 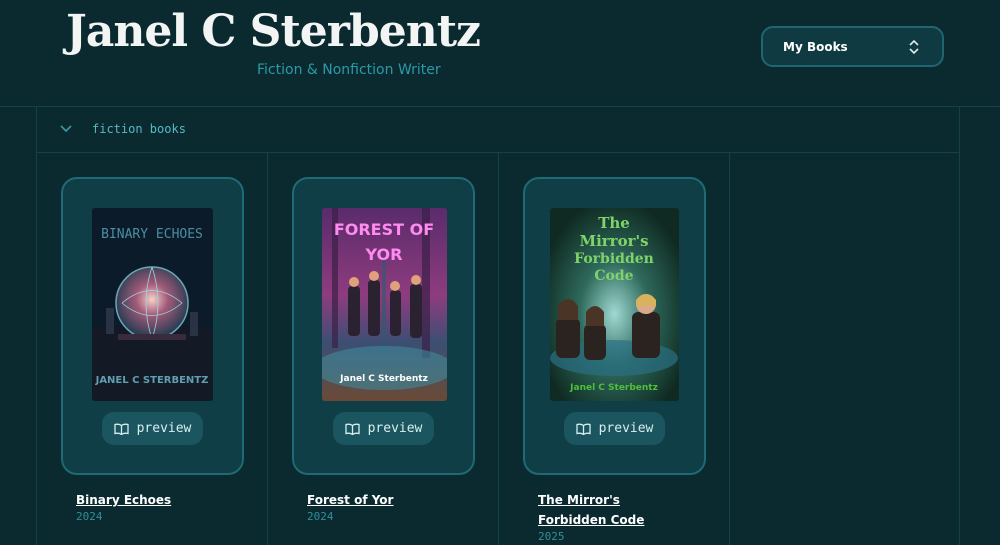 What do you see at coordinates (349, 70) in the screenshot?
I see `site-subtitle: Fiction & Nonfiction Writer` at bounding box center [349, 70].